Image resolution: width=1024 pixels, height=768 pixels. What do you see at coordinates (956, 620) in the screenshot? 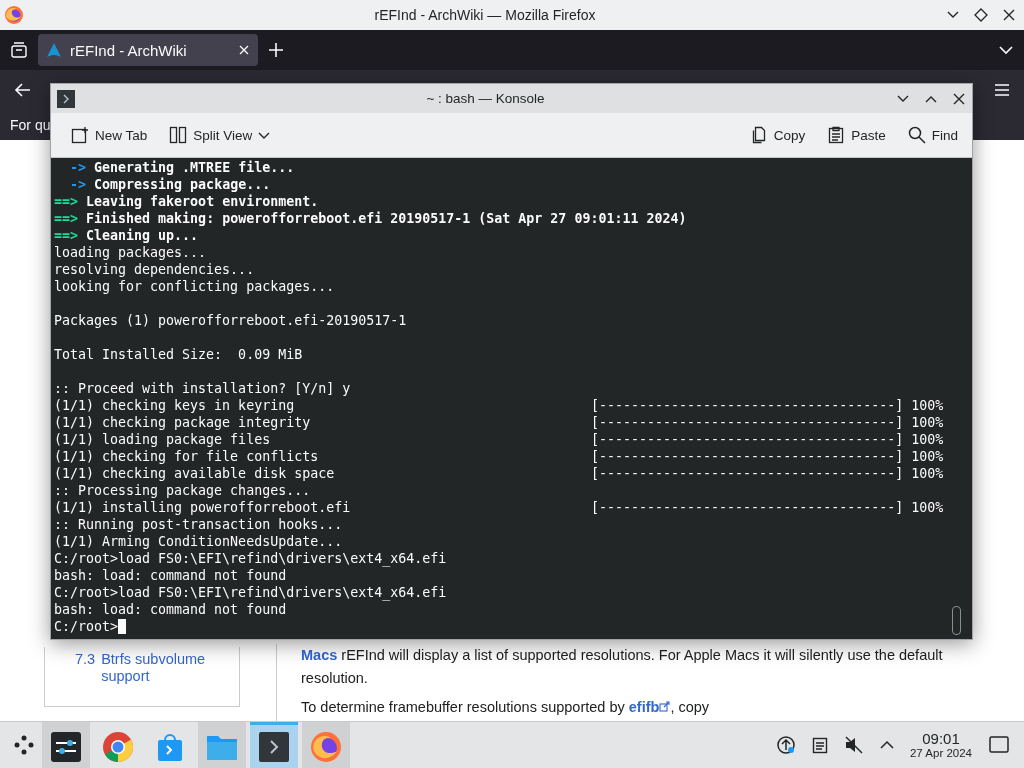
I see `scrollbar-thumb` at bounding box center [956, 620].